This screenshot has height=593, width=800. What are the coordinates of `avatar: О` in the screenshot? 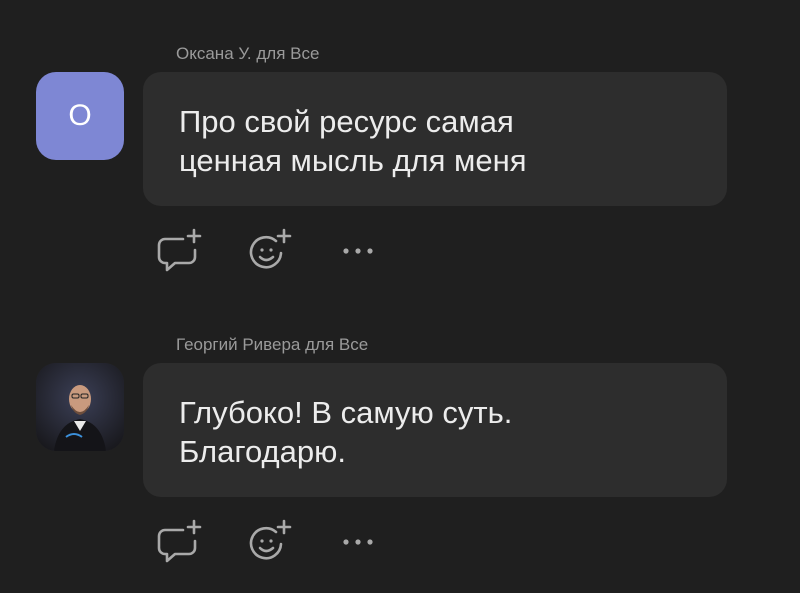 It's located at (80, 116).